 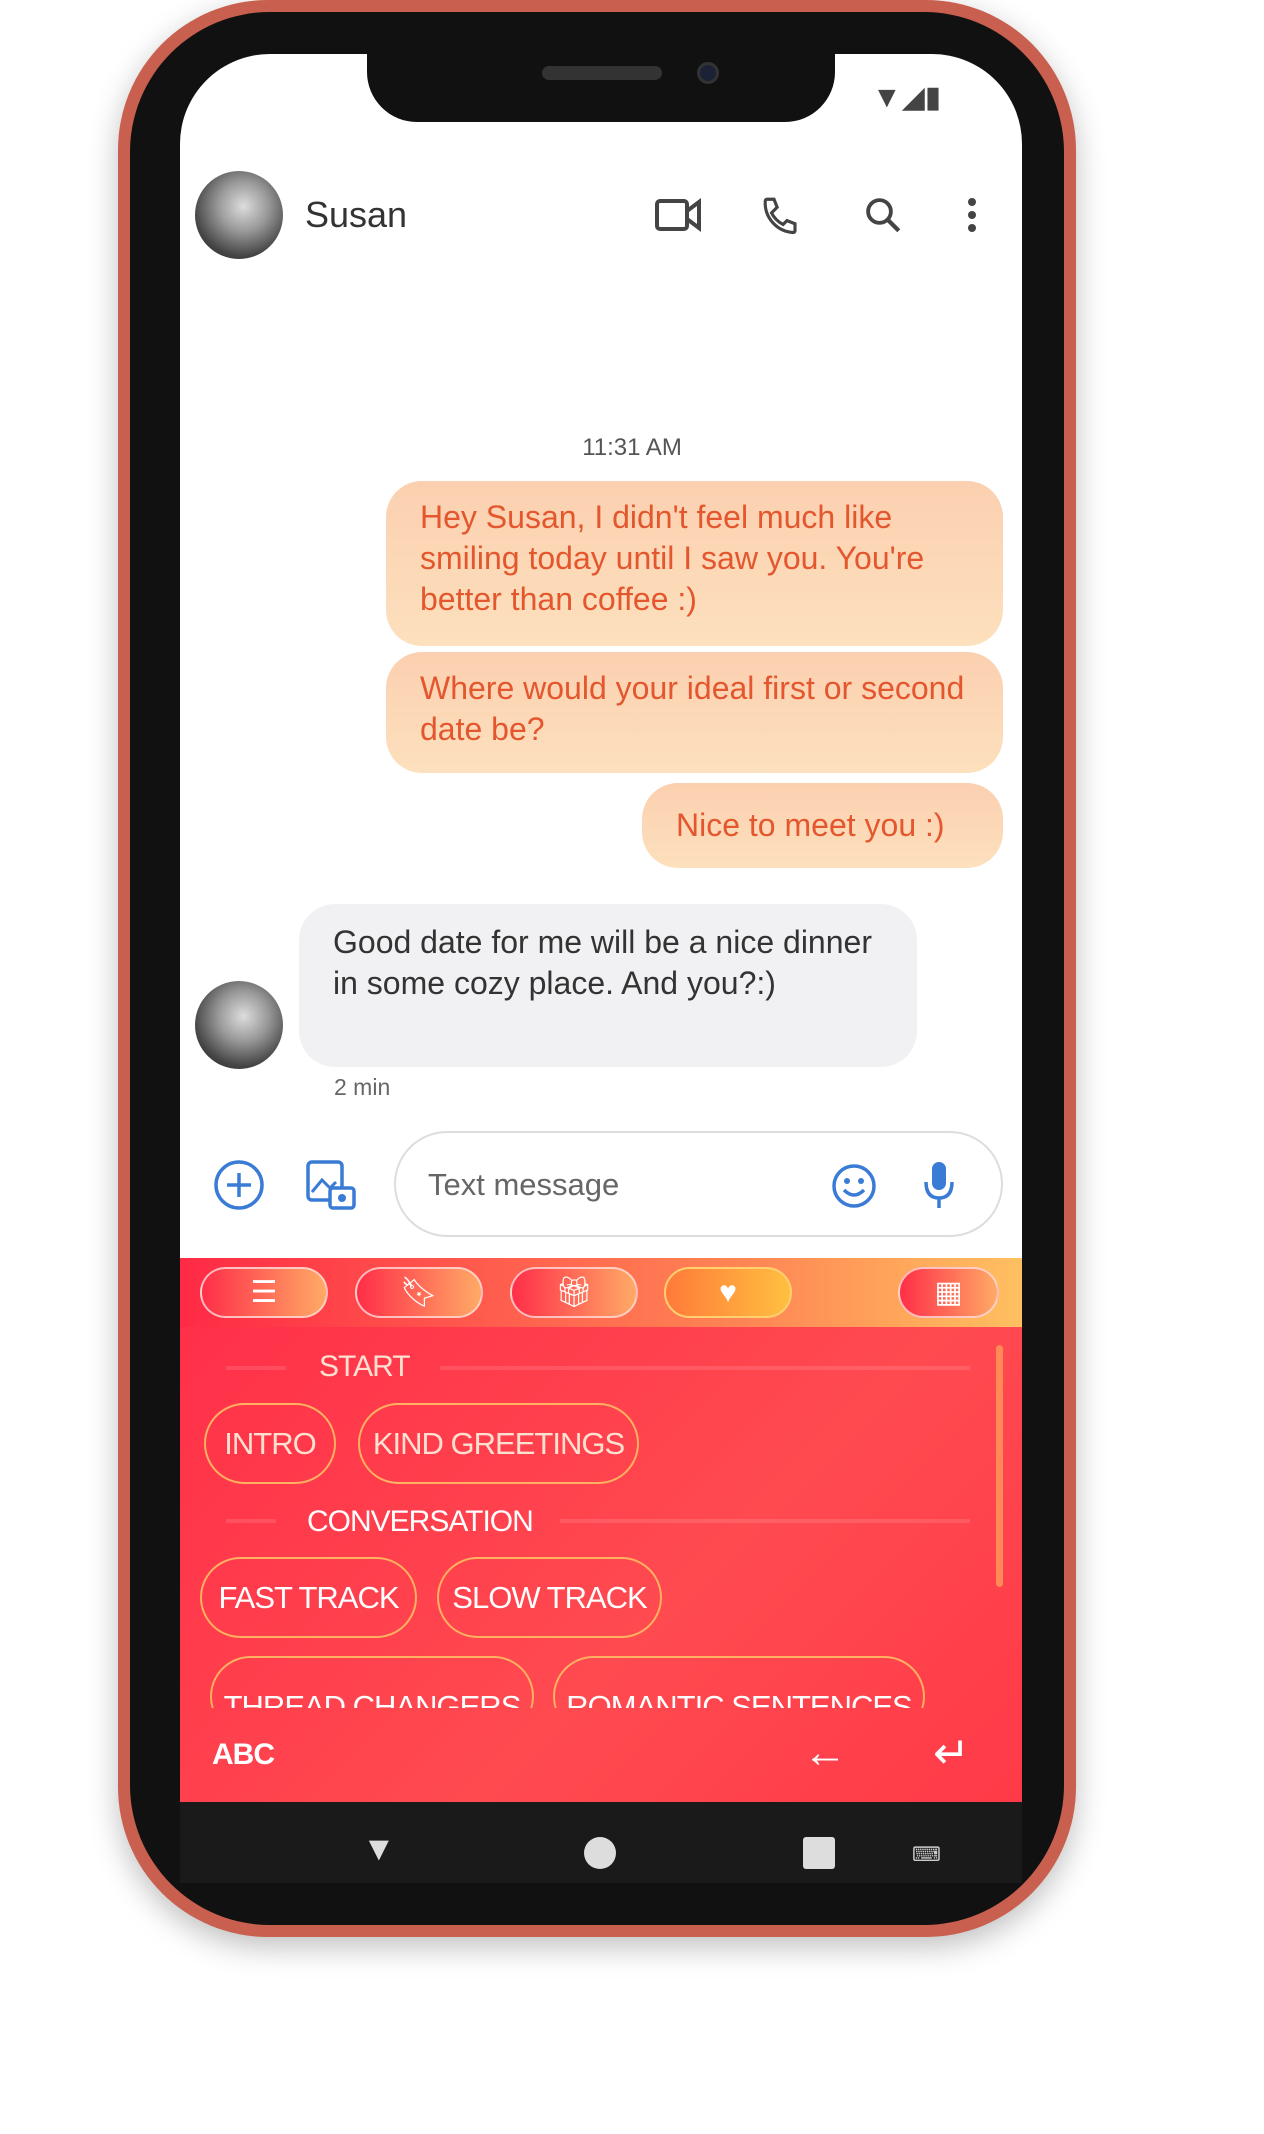 I want to click on notch, so click(x=601, y=86).